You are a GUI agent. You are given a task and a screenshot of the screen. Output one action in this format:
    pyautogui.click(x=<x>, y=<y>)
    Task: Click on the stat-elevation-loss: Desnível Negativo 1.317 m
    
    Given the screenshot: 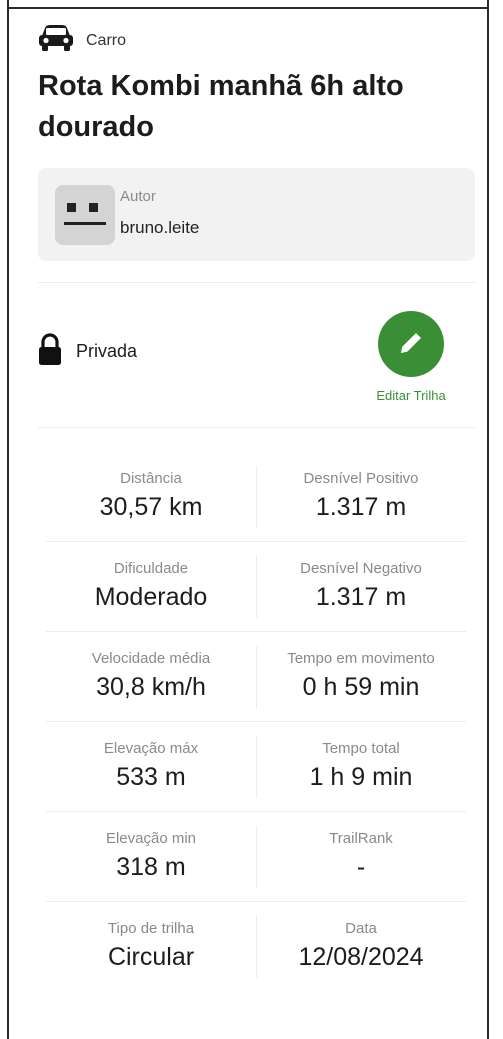 What is the action you would take?
    pyautogui.click(x=361, y=577)
    